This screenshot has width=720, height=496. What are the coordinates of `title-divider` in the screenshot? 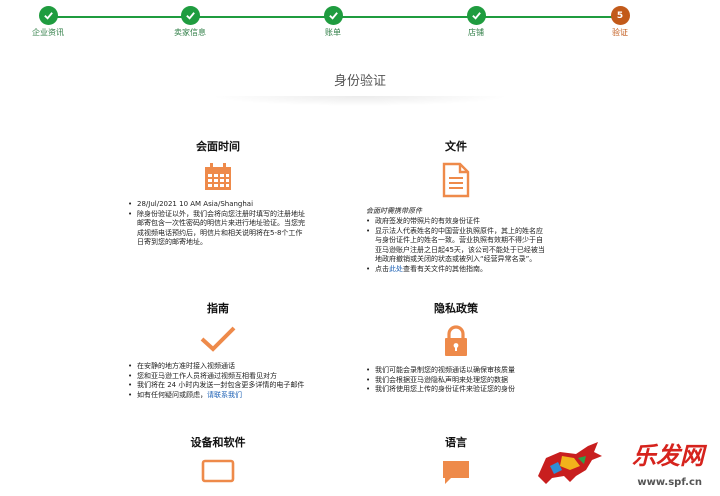 It's located at (360, 101).